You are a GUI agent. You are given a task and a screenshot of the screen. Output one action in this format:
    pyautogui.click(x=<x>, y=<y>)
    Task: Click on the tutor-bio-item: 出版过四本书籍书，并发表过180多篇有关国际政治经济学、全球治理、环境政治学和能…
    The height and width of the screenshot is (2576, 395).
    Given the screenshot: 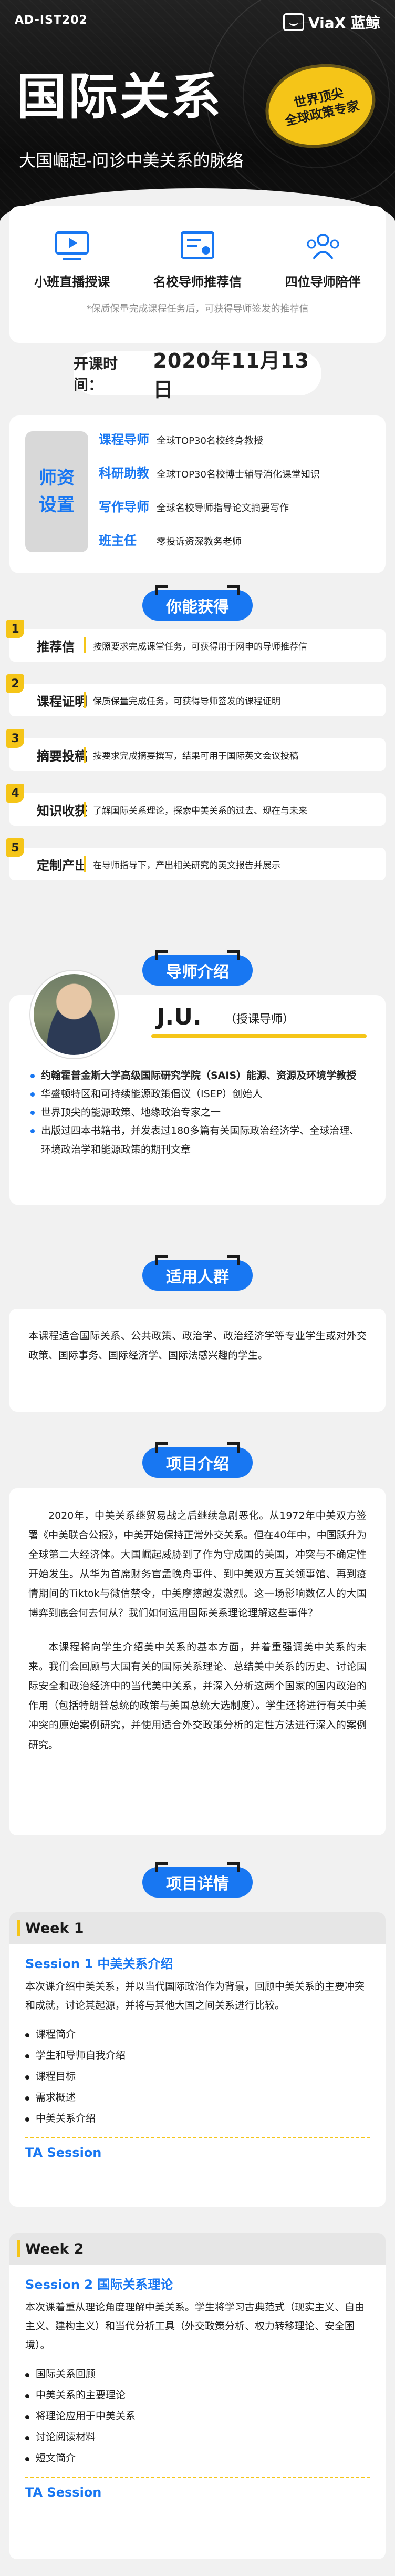 What is the action you would take?
    pyautogui.click(x=198, y=1140)
    